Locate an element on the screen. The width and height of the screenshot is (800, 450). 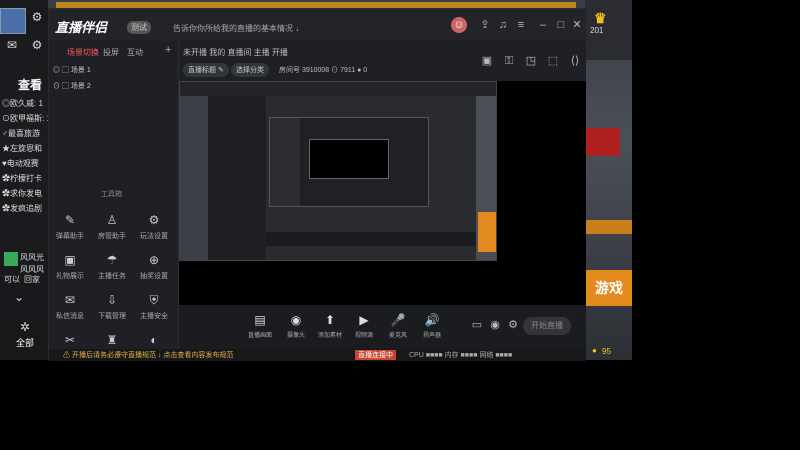
minimize-icon: – is located at coordinates (543, 25).